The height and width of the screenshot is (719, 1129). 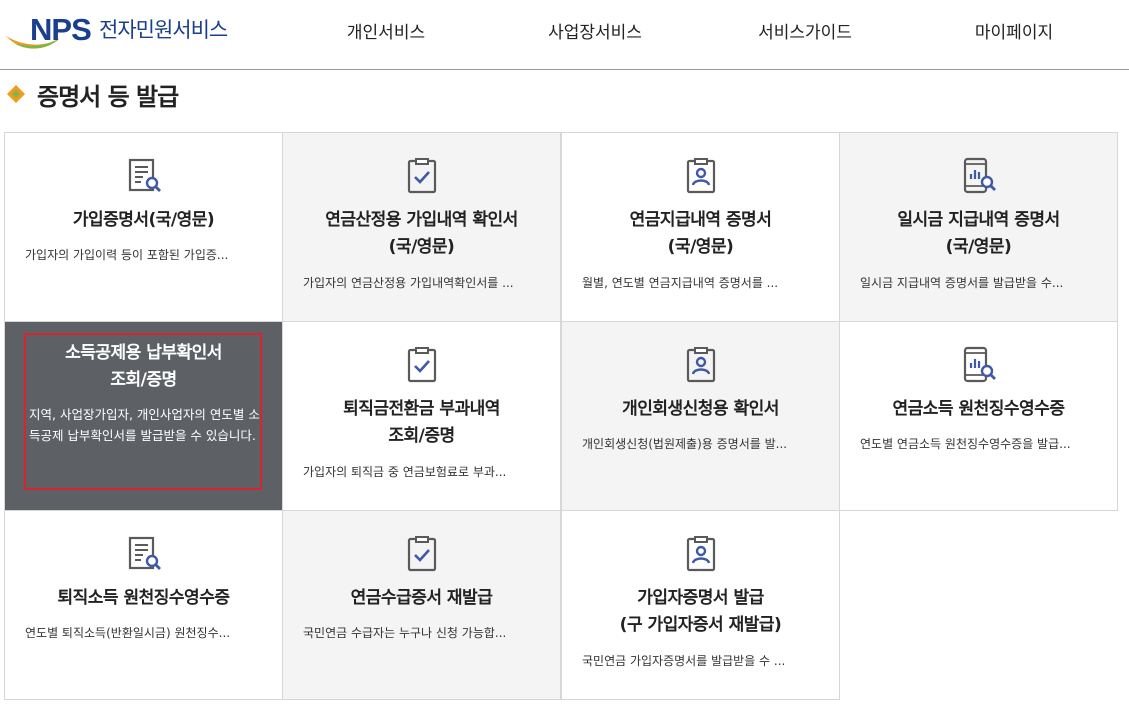 What do you see at coordinates (386, 30) in the screenshot?
I see `nav-personal-service: 개인서비스` at bounding box center [386, 30].